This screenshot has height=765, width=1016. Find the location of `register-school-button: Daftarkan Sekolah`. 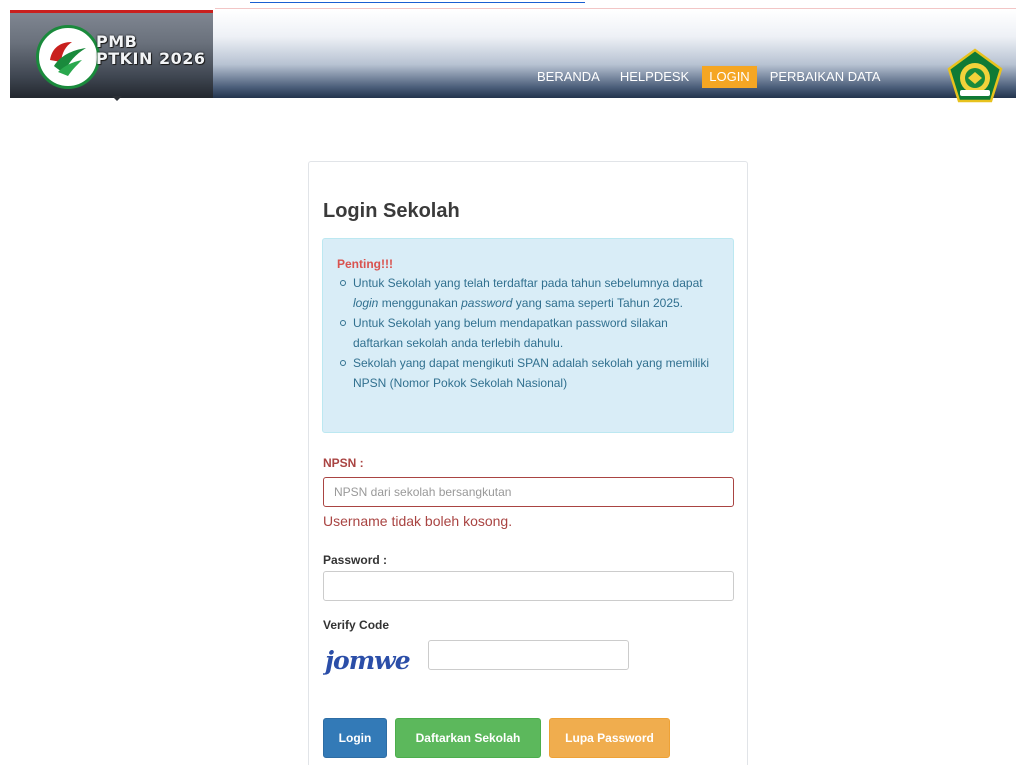

register-school-button: Daftarkan Sekolah is located at coordinates (468, 738).